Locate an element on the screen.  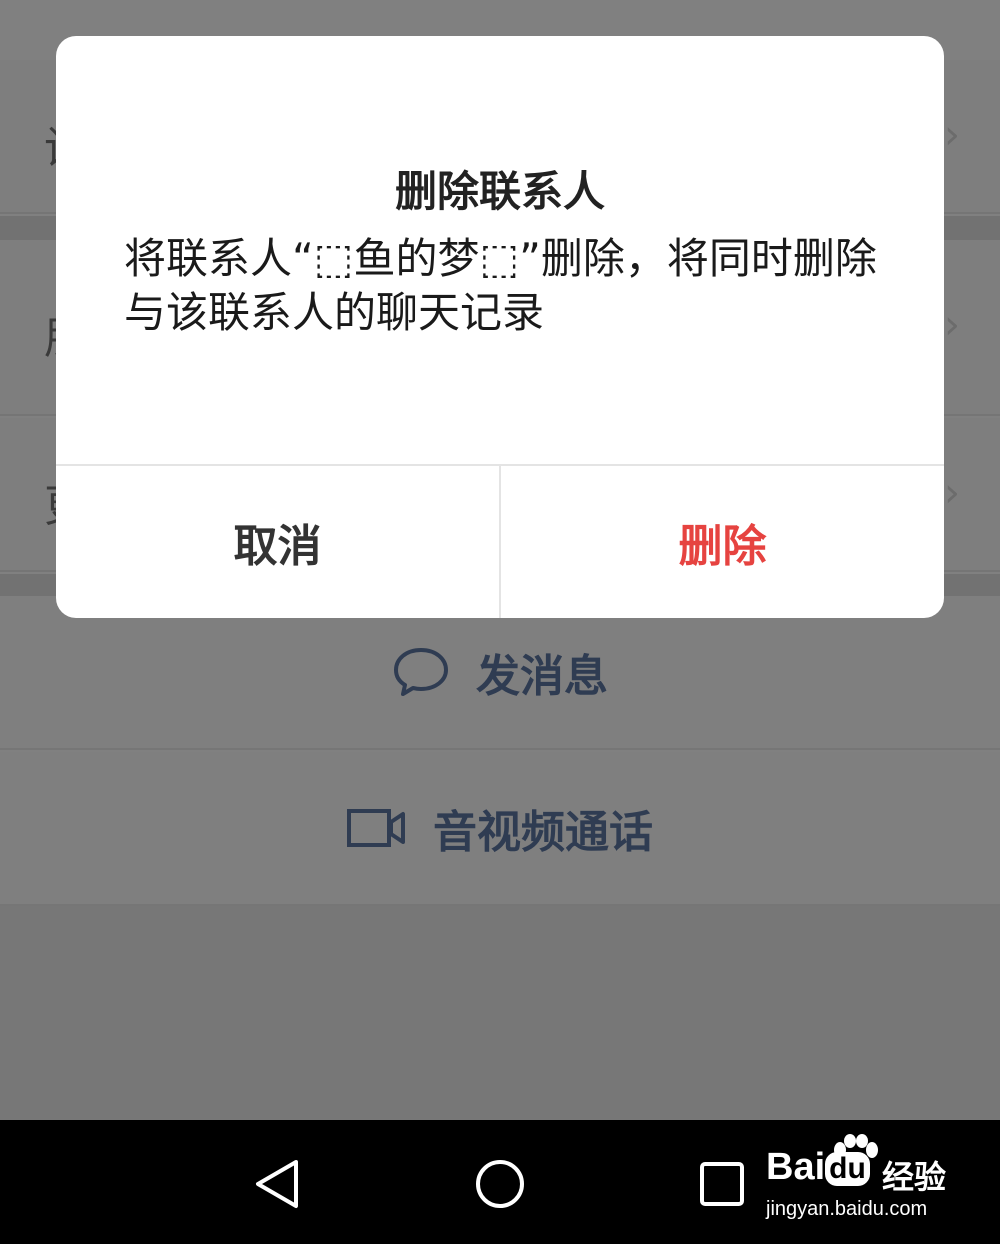
send-message-label: 发消息 is located at coordinates (542, 676).